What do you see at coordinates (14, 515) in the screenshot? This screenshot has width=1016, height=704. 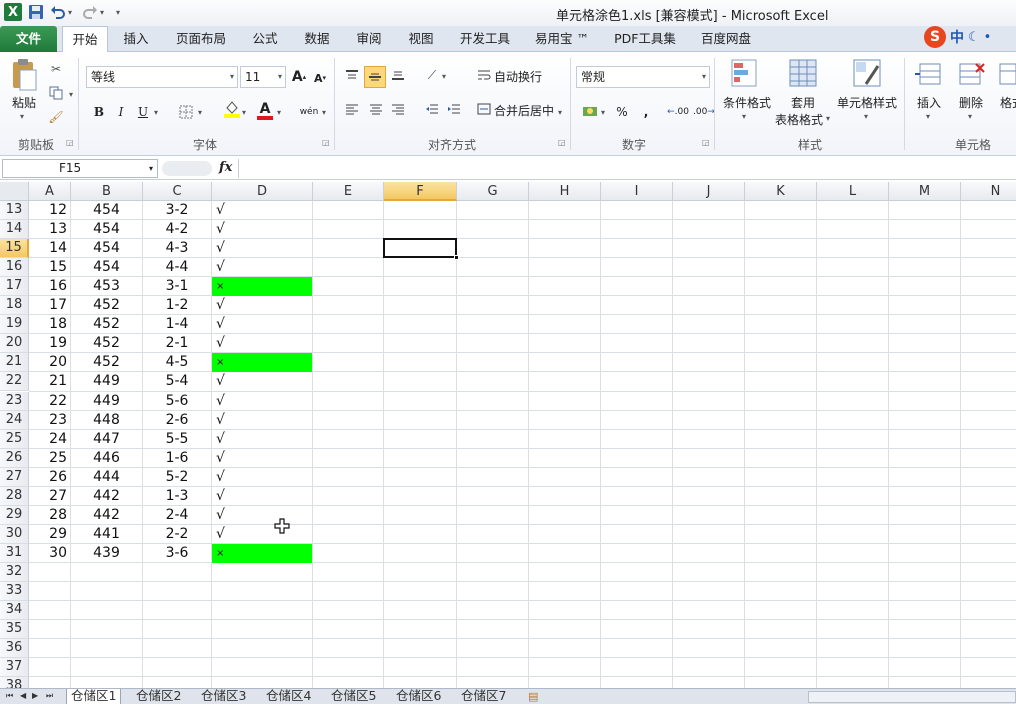 I see `row-header-29: 29` at bounding box center [14, 515].